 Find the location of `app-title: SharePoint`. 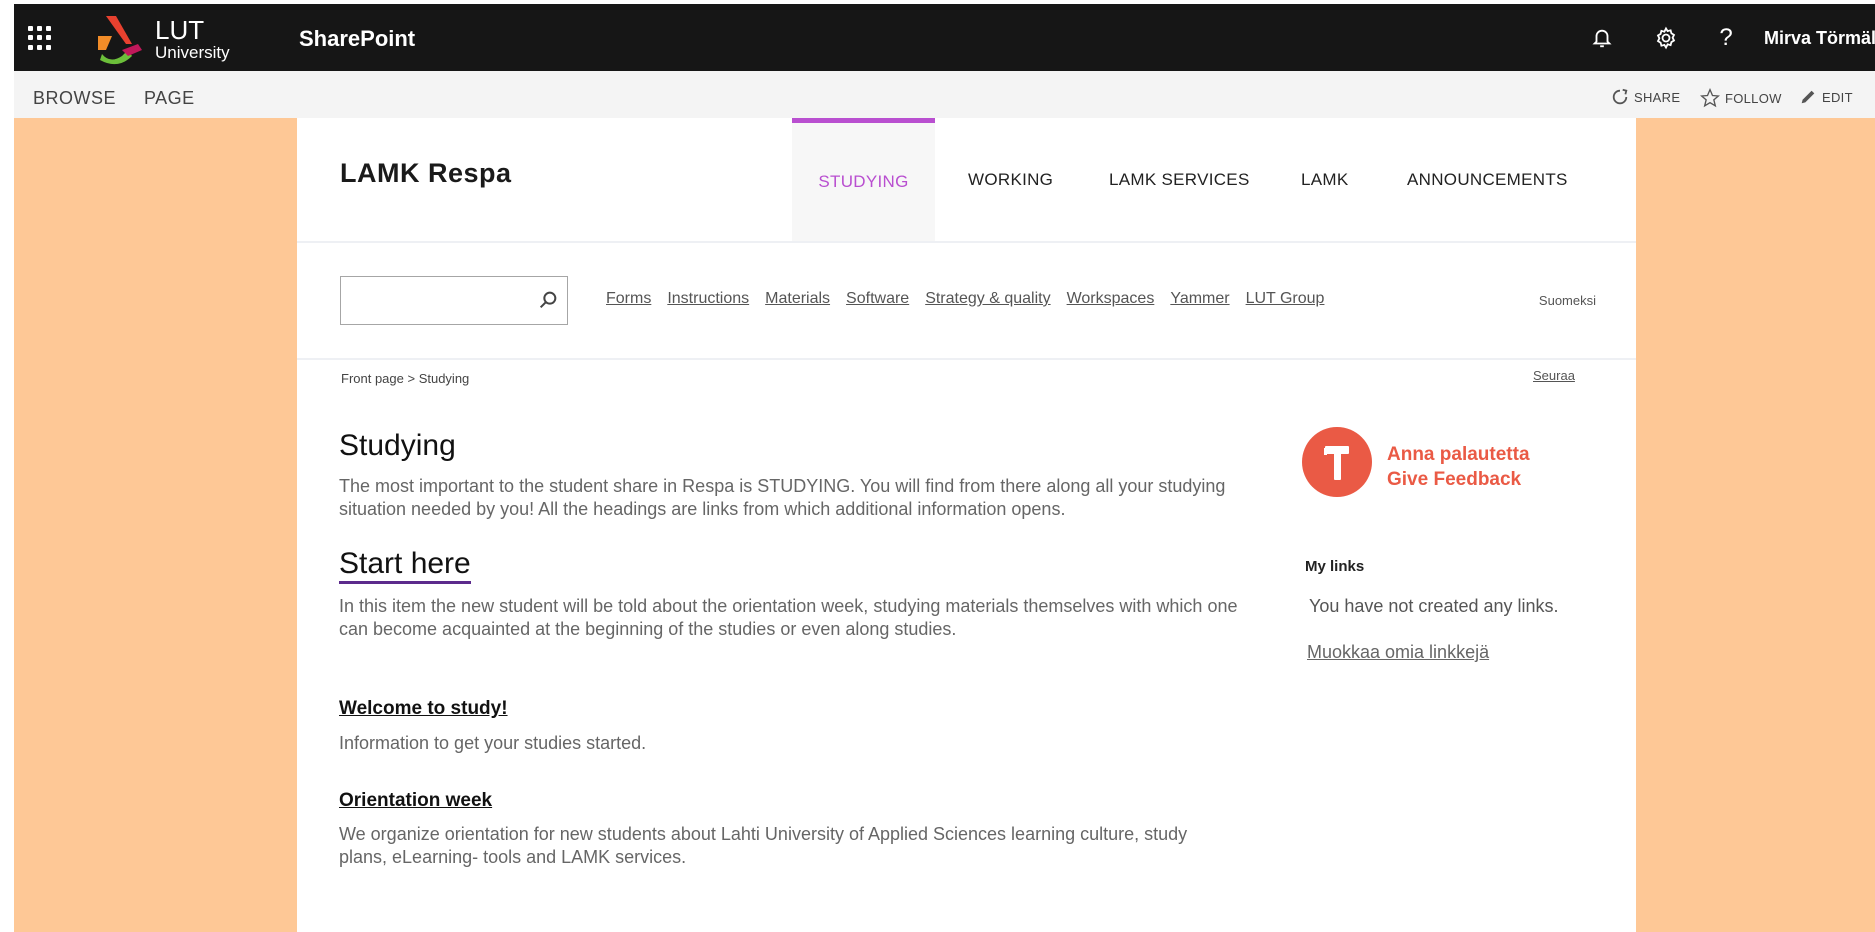

app-title: SharePoint is located at coordinates (357, 39).